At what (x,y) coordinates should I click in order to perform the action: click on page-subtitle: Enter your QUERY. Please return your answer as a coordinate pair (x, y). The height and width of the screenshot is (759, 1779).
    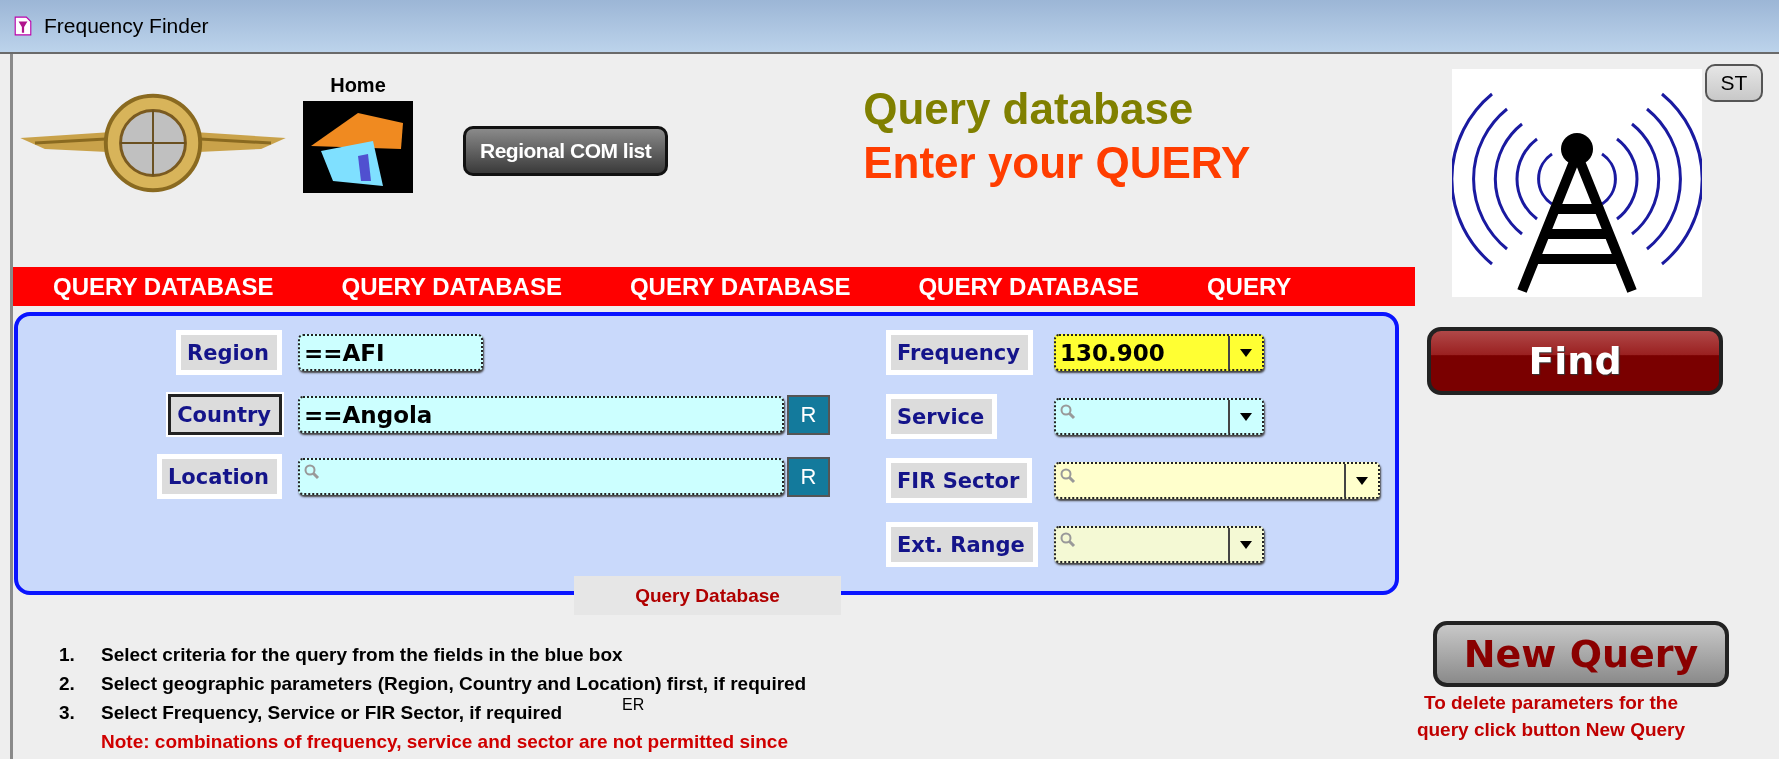
    Looking at the image, I should click on (1057, 163).